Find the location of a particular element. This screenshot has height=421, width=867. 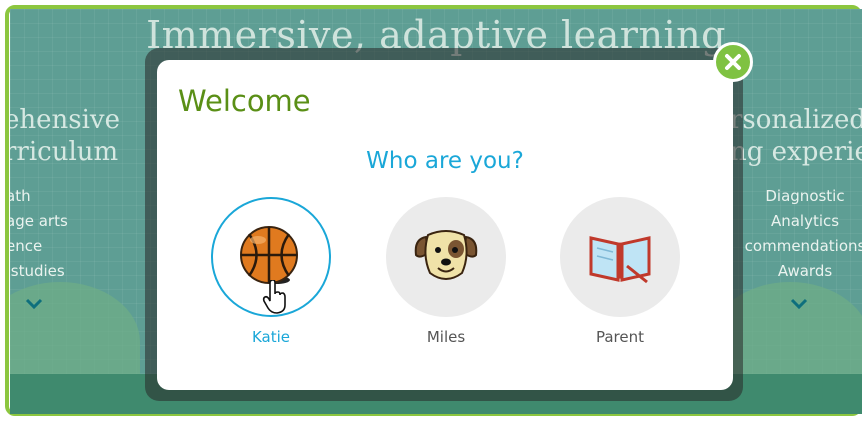

background-left-heading: ehensive rriculum is located at coordinates (65, 136).